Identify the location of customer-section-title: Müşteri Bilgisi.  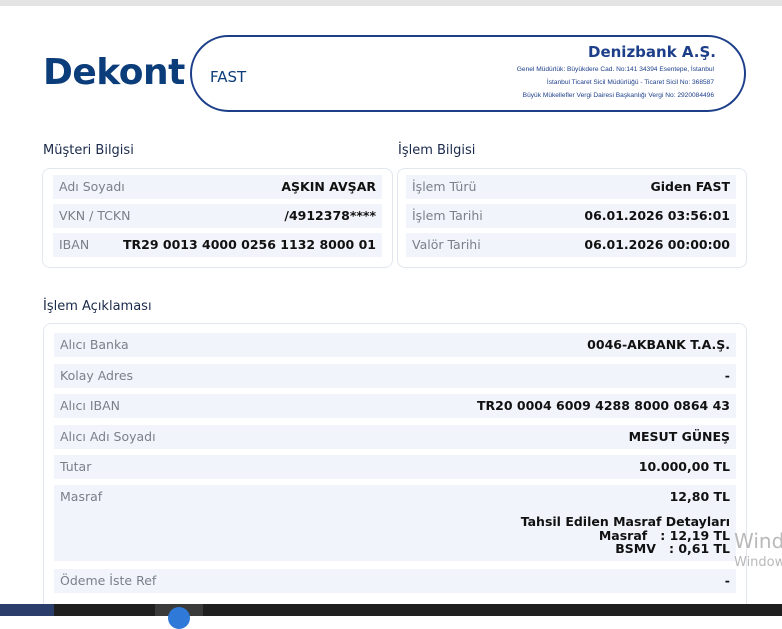
(88, 150).